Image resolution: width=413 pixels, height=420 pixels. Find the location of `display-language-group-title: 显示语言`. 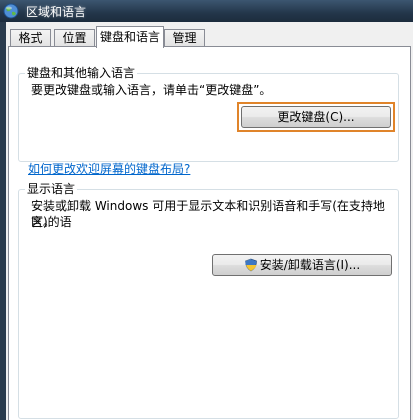

display-language-group-title: 显示语言 is located at coordinates (51, 189).